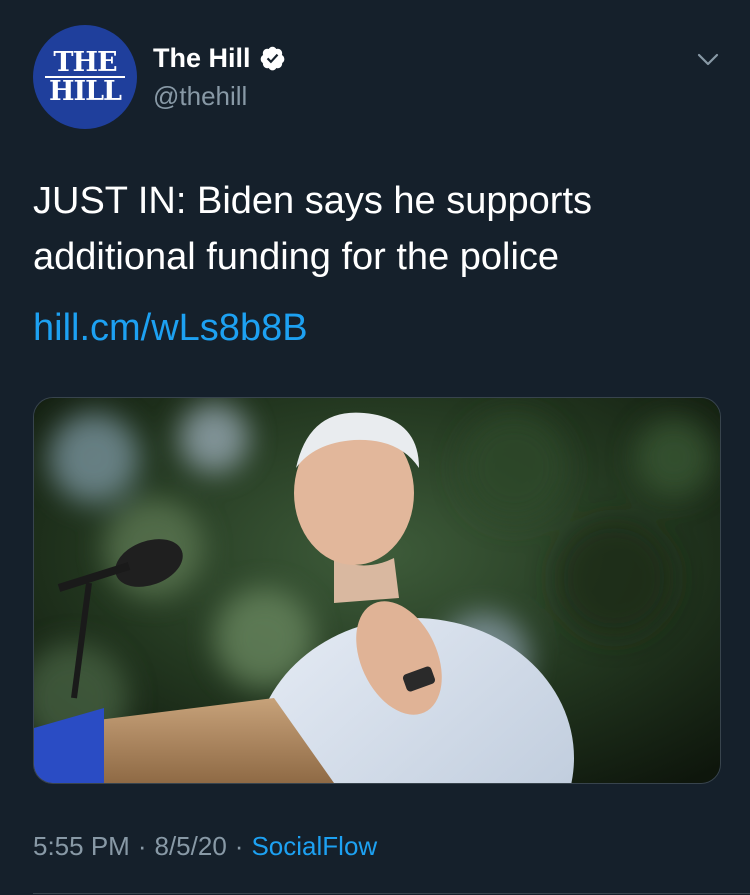  What do you see at coordinates (85, 62) in the screenshot?
I see `avatar-logo-line-1: THE` at bounding box center [85, 62].